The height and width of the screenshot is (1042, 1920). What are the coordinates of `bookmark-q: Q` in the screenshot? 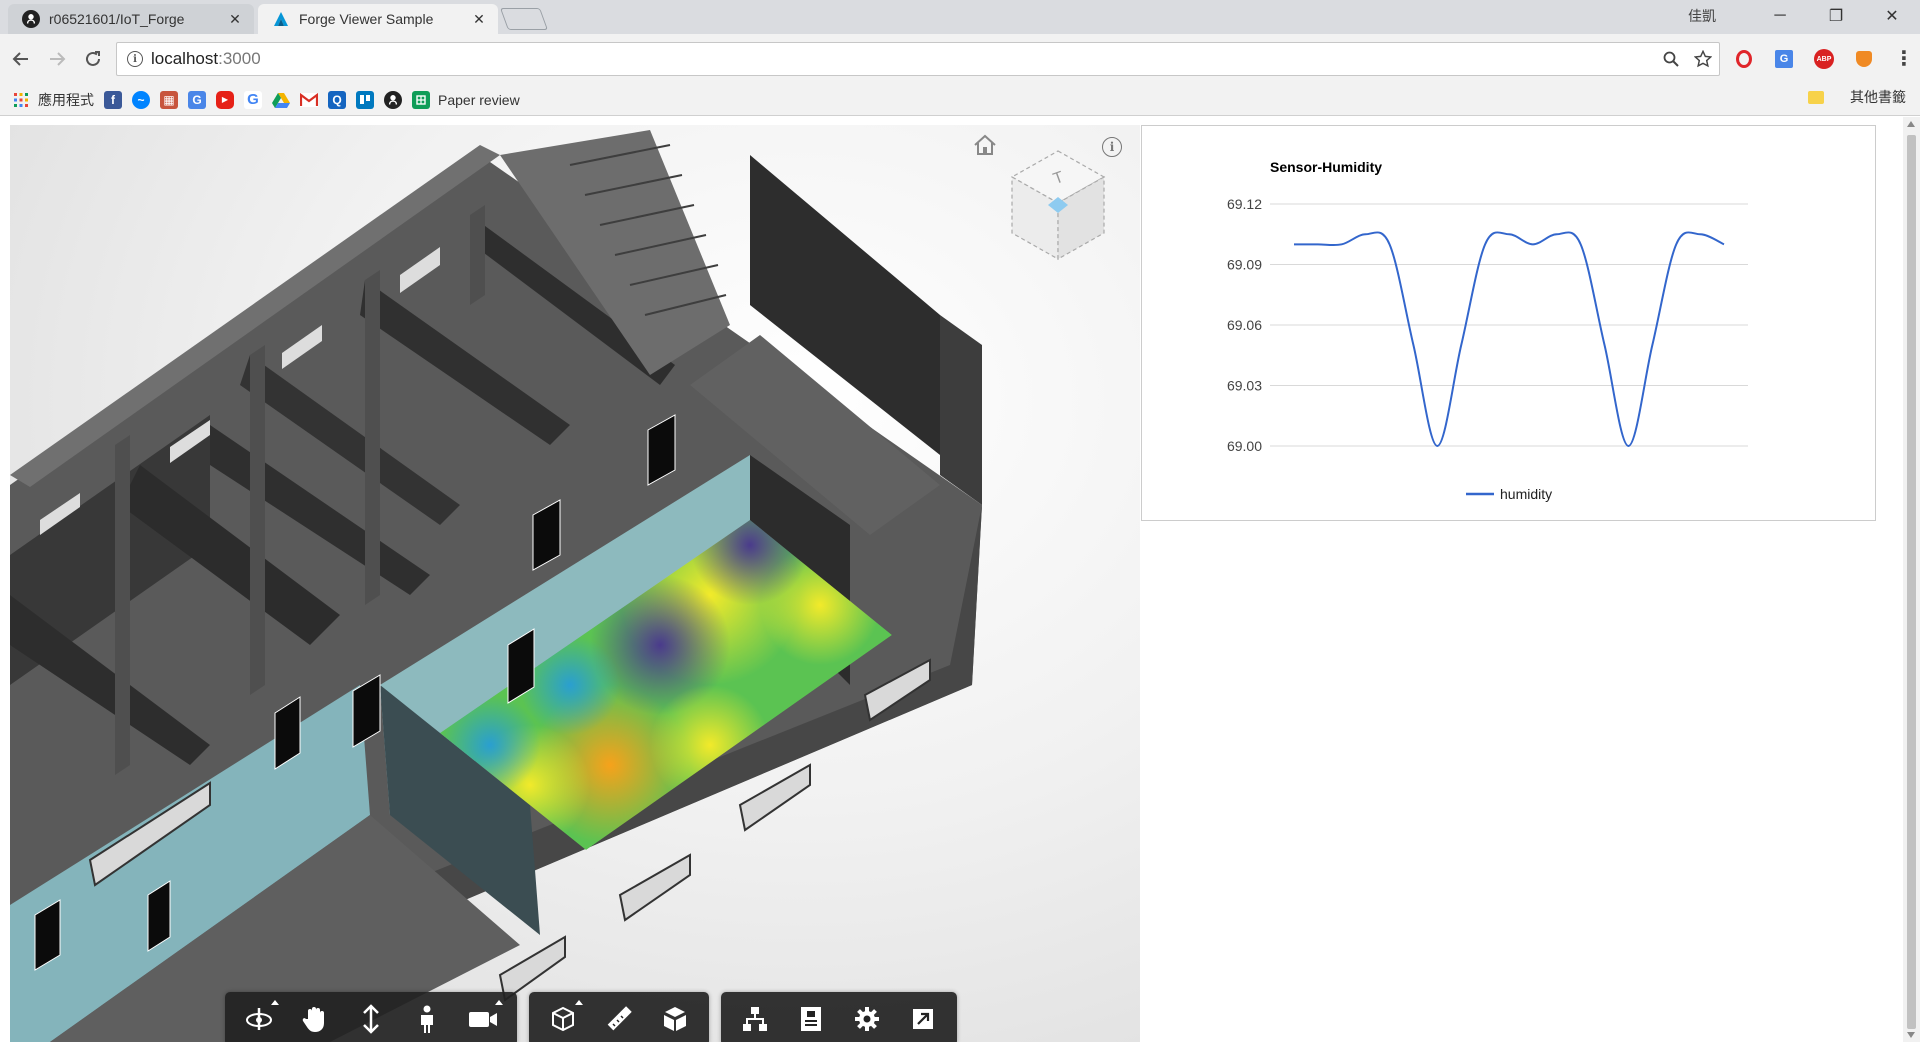 It's located at (337, 100).